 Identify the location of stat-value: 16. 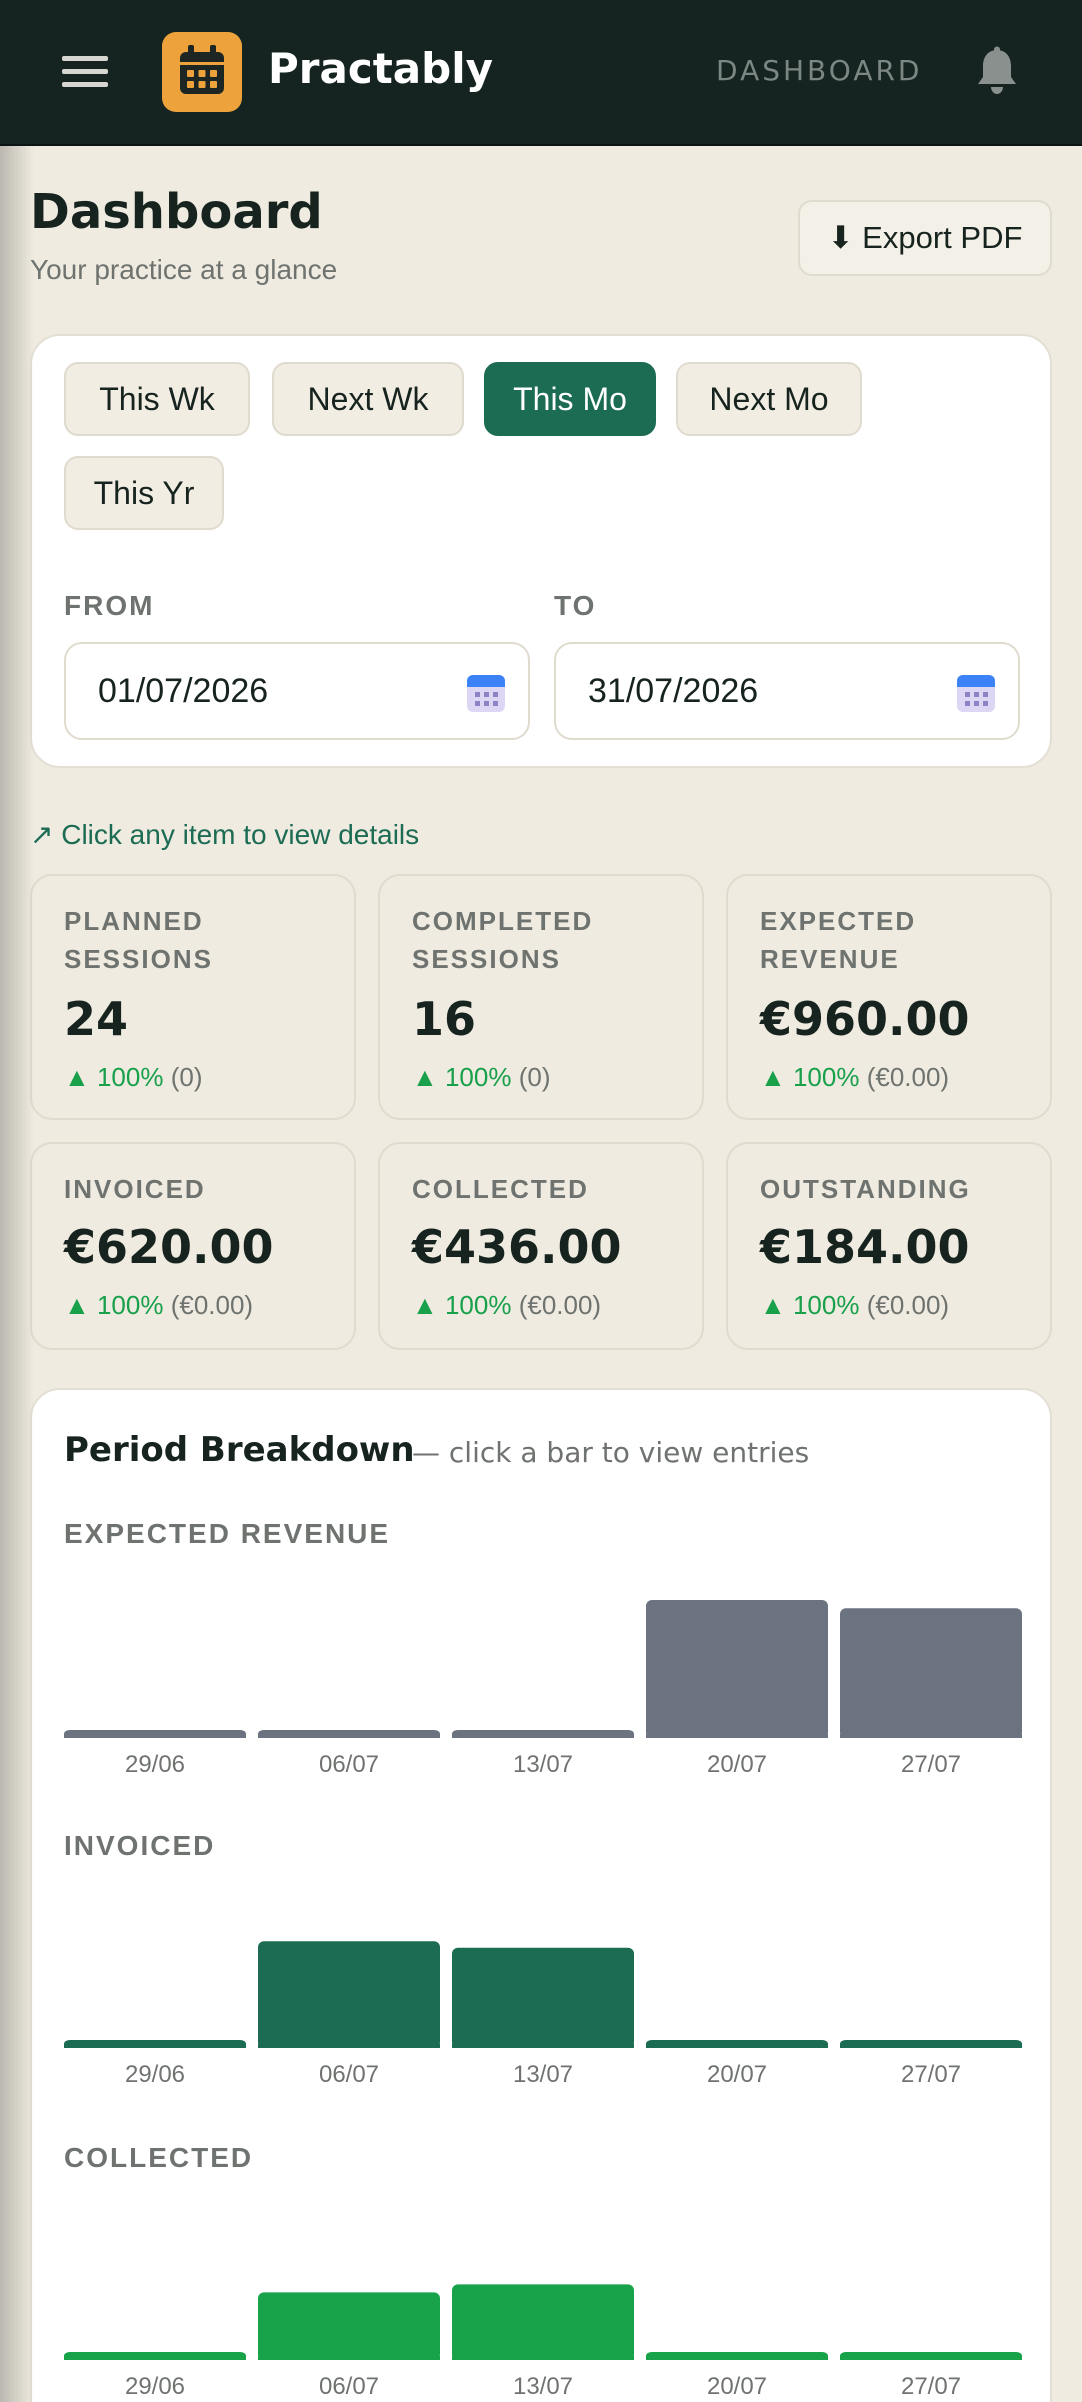
(444, 1019).